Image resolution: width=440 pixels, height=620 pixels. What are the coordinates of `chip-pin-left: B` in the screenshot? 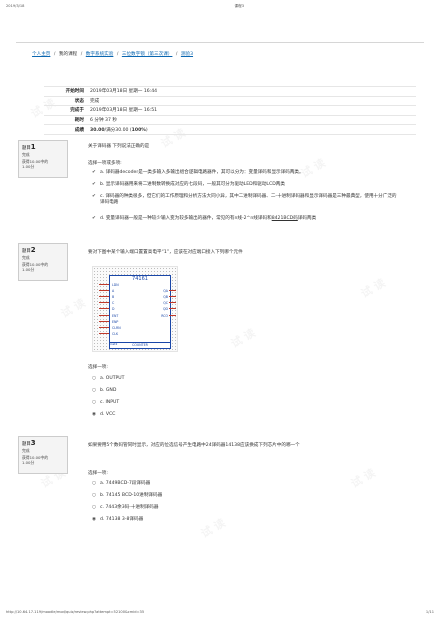 It's located at (113, 297).